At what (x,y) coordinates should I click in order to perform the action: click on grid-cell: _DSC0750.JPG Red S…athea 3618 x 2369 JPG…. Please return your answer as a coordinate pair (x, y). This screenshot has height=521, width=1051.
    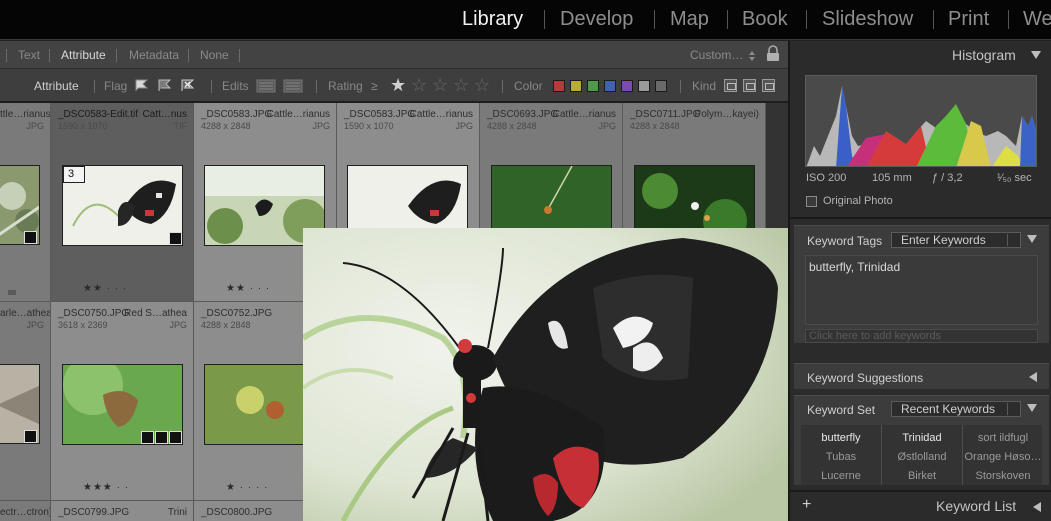
    Looking at the image, I should click on (122, 401).